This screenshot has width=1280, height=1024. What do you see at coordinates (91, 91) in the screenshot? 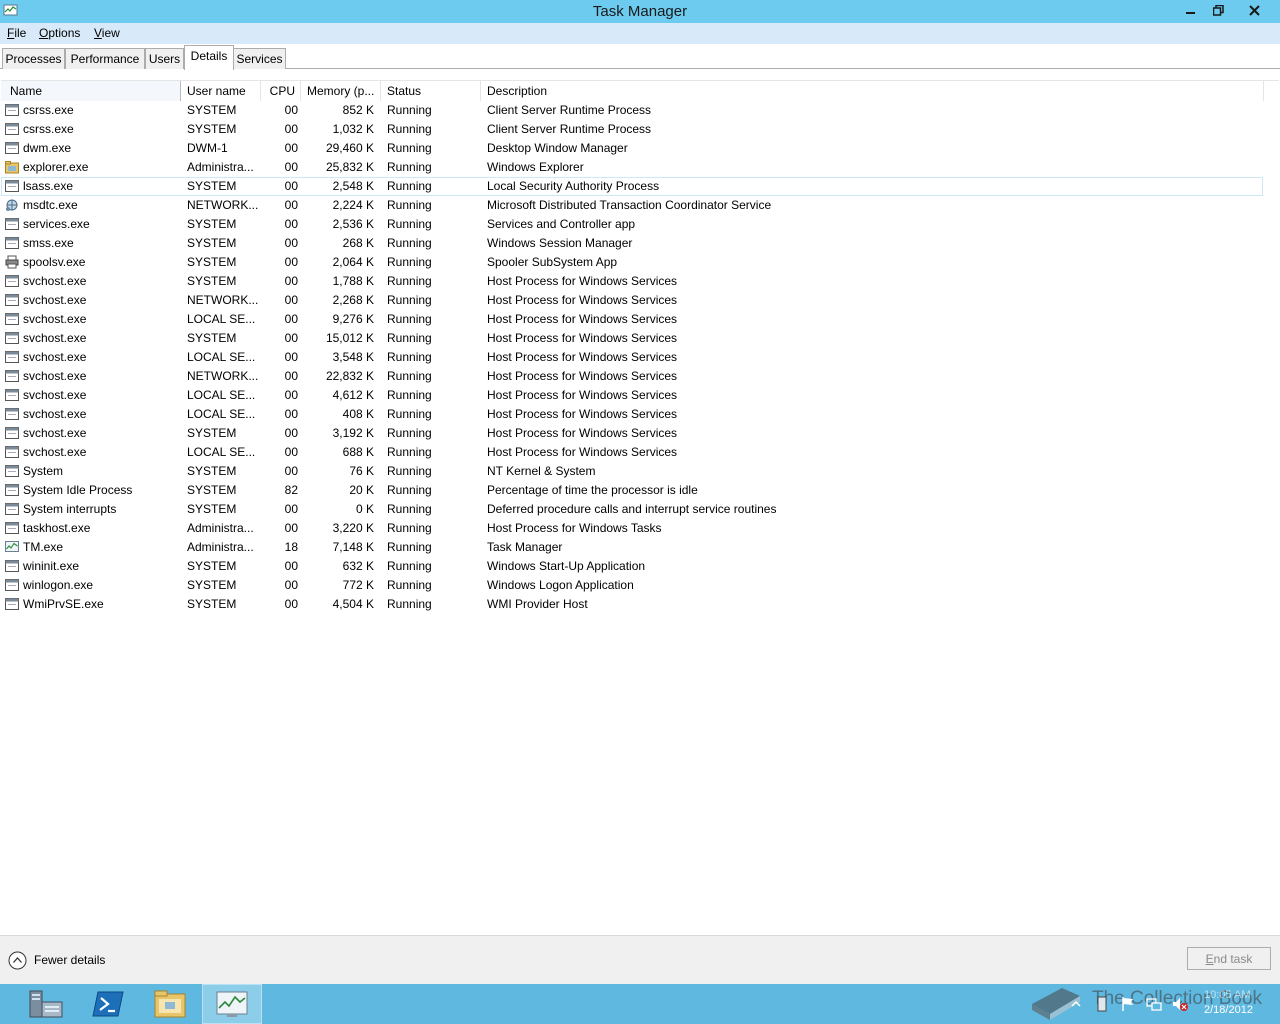
I see `column-header-name: Name` at bounding box center [91, 91].